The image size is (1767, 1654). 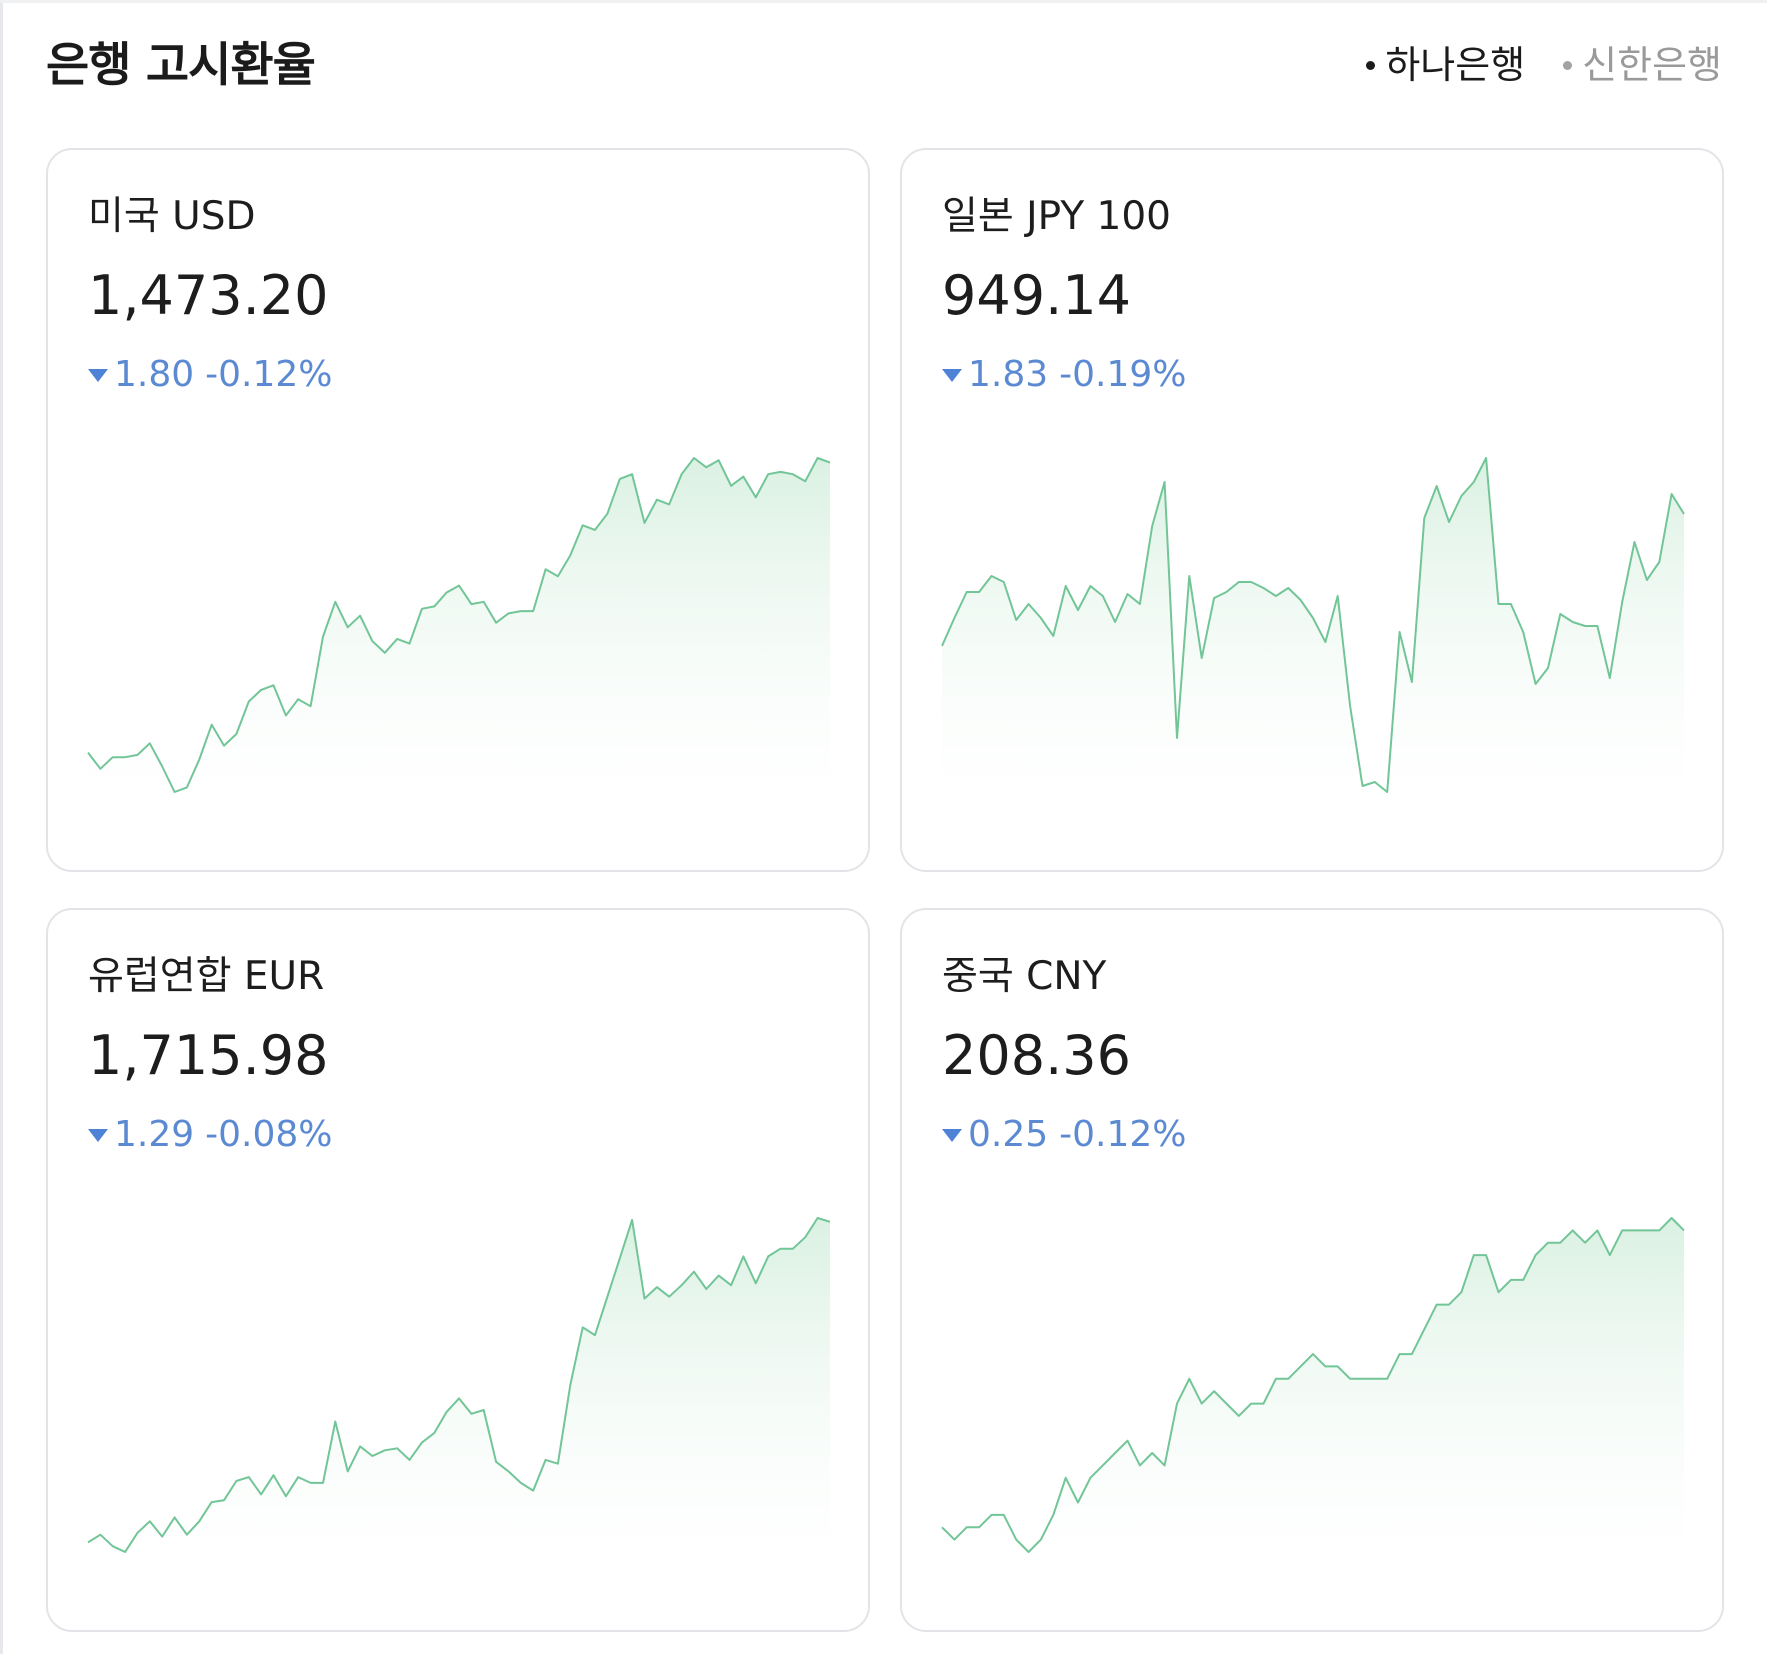 I want to click on exchange-rate-value: 1,715.98, so click(x=208, y=1055).